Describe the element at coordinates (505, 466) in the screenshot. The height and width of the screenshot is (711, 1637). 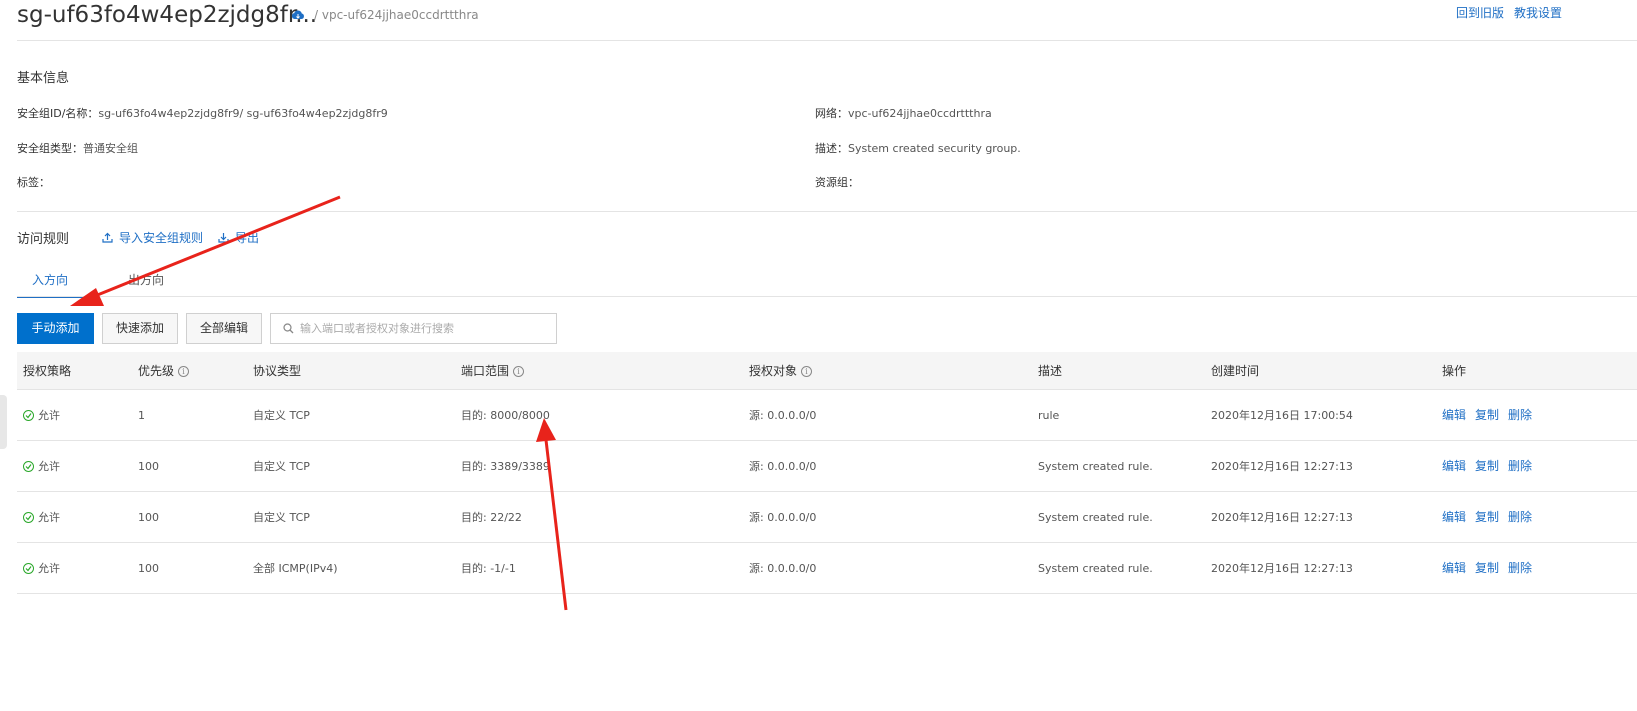
I see `port-cell: 目的: 3389/3389` at that location.